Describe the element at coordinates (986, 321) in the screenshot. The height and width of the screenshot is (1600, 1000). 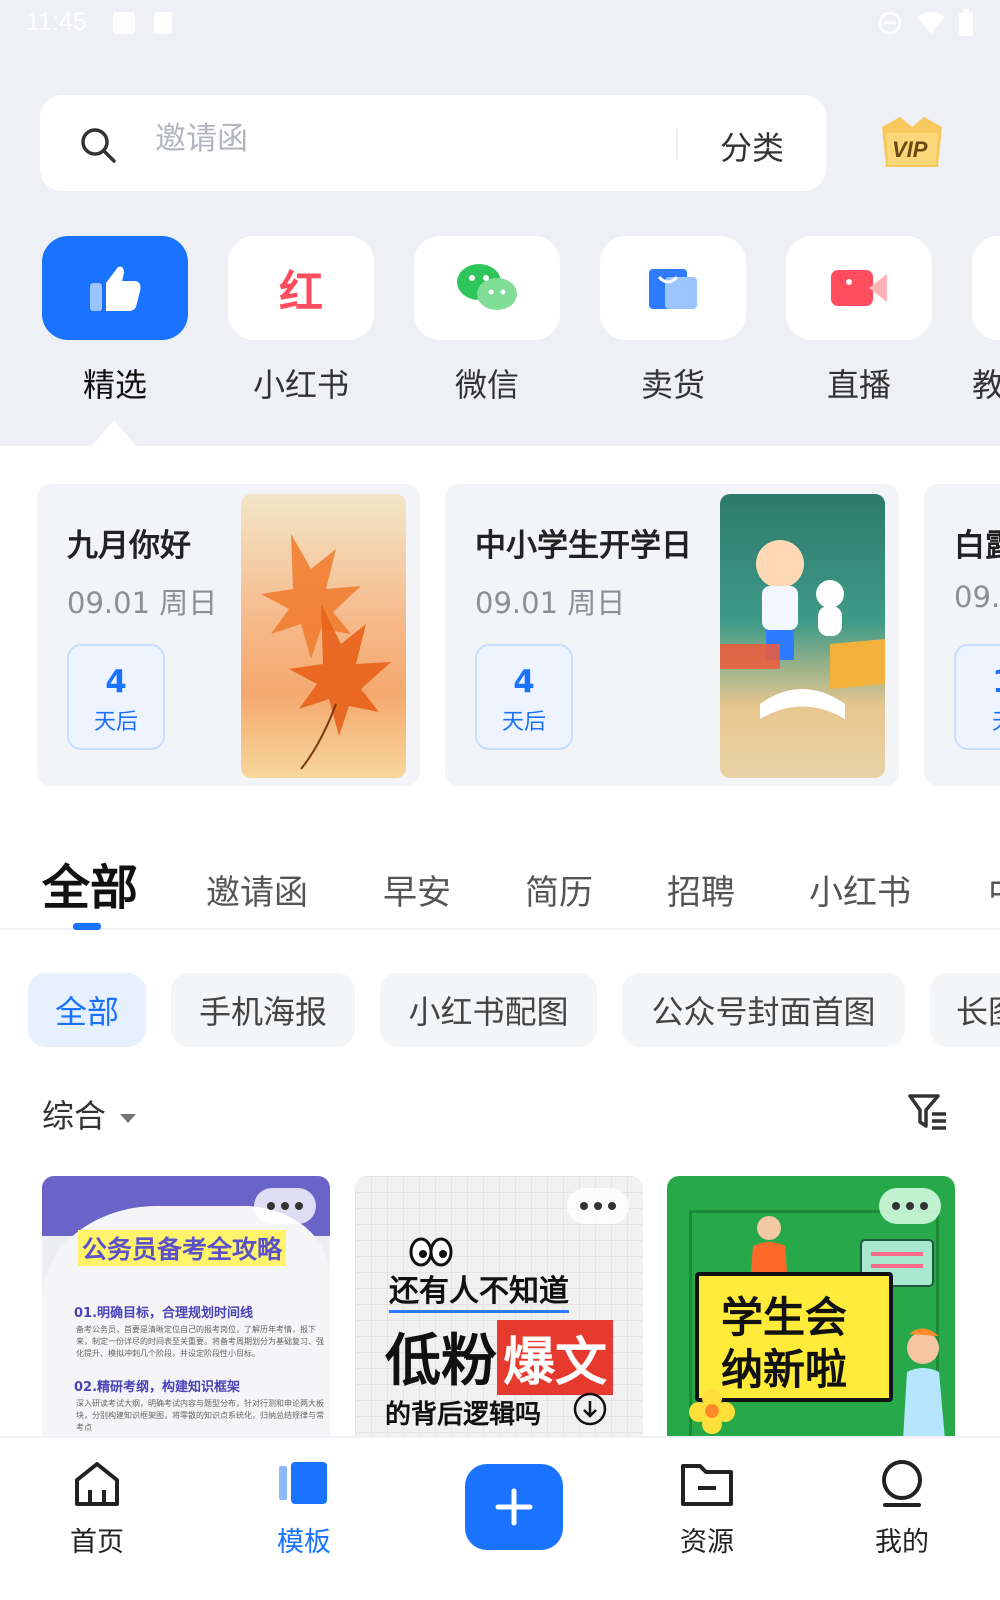
I see `quick-category-education: 教` at that location.